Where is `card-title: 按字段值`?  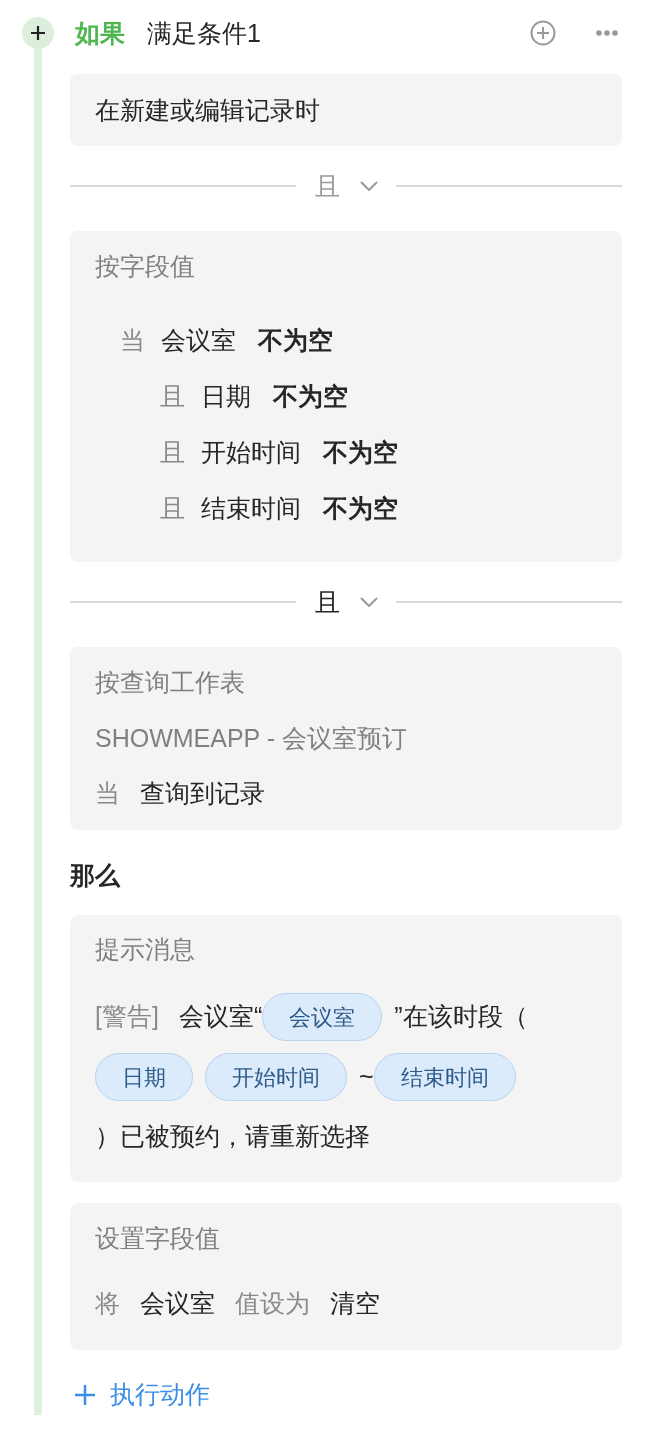
card-title: 按字段值 is located at coordinates (145, 266).